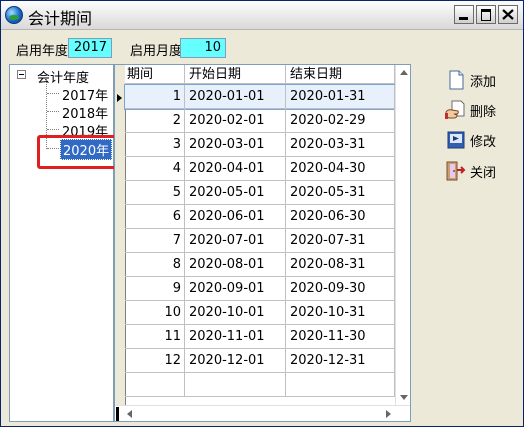 This screenshot has width=524, height=427. Describe the element at coordinates (262, 15) in the screenshot. I see `title-bar: 会计期间` at that location.